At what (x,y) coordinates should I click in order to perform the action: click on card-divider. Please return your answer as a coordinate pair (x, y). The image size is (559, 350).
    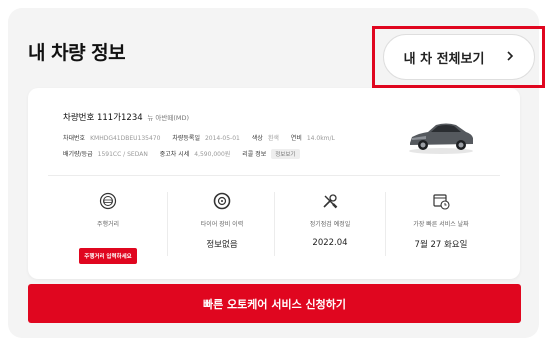
    Looking at the image, I should click on (274, 175).